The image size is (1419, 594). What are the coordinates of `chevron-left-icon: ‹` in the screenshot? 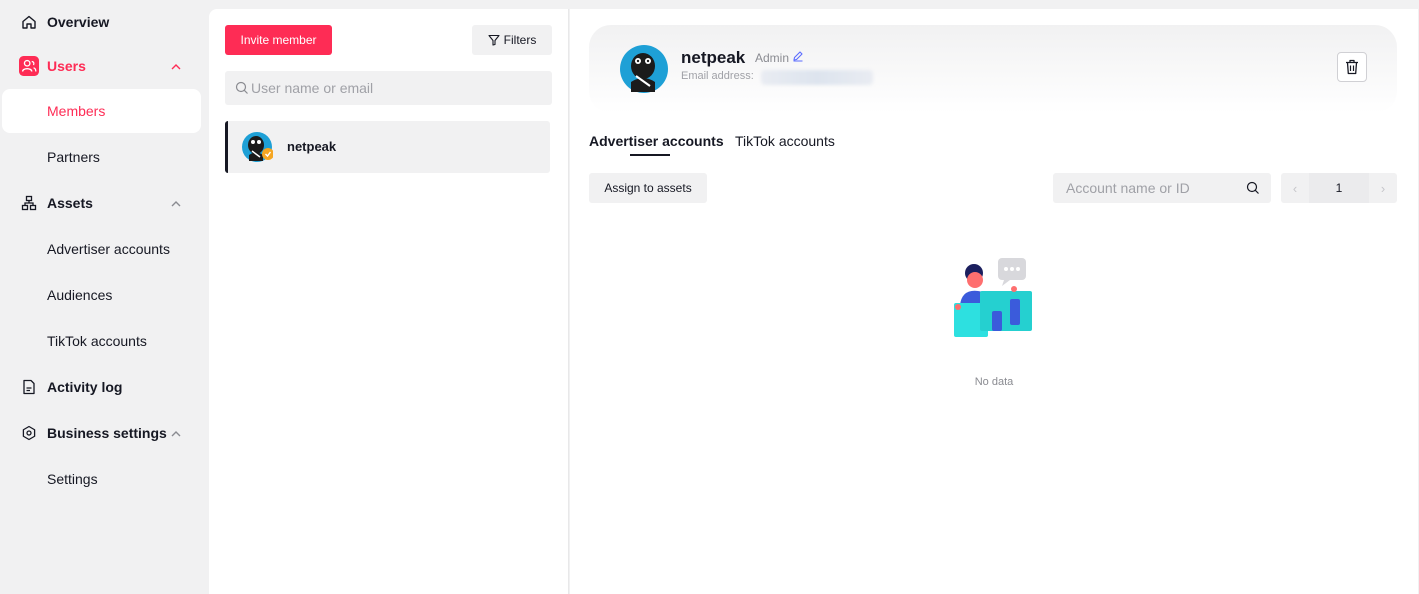 It's located at (1295, 188).